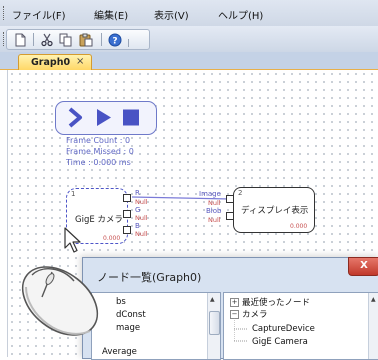 This screenshot has height=360, width=378. Describe the element at coordinates (60, 301) in the screenshot. I see `mouse-device-icon` at that location.